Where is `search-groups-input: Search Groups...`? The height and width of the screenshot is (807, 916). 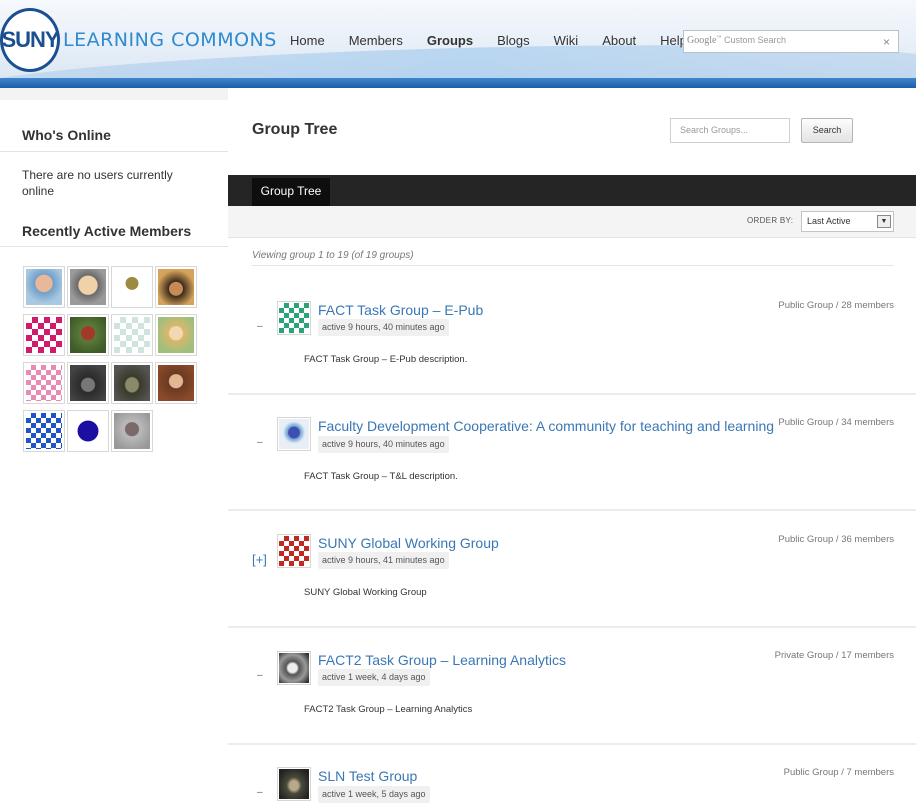 search-groups-input: Search Groups... is located at coordinates (730, 130).